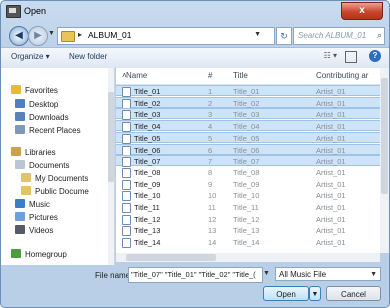  I want to click on file-row: Title_08 8 Title_08 Artist_01, so click(248, 172).